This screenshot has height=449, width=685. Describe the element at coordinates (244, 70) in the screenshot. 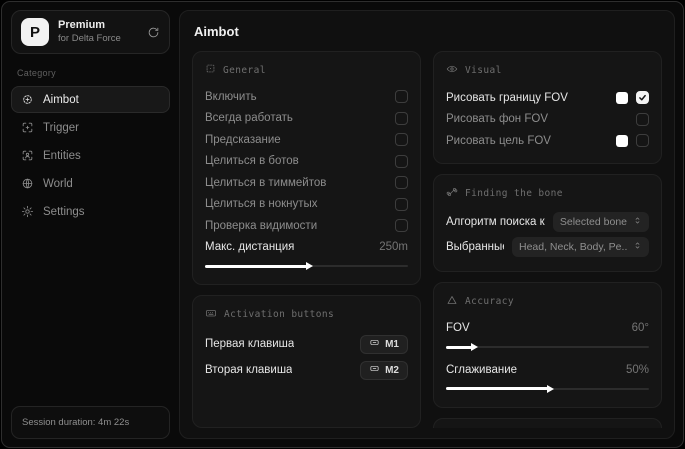

I see `panel-header-label: General` at that location.